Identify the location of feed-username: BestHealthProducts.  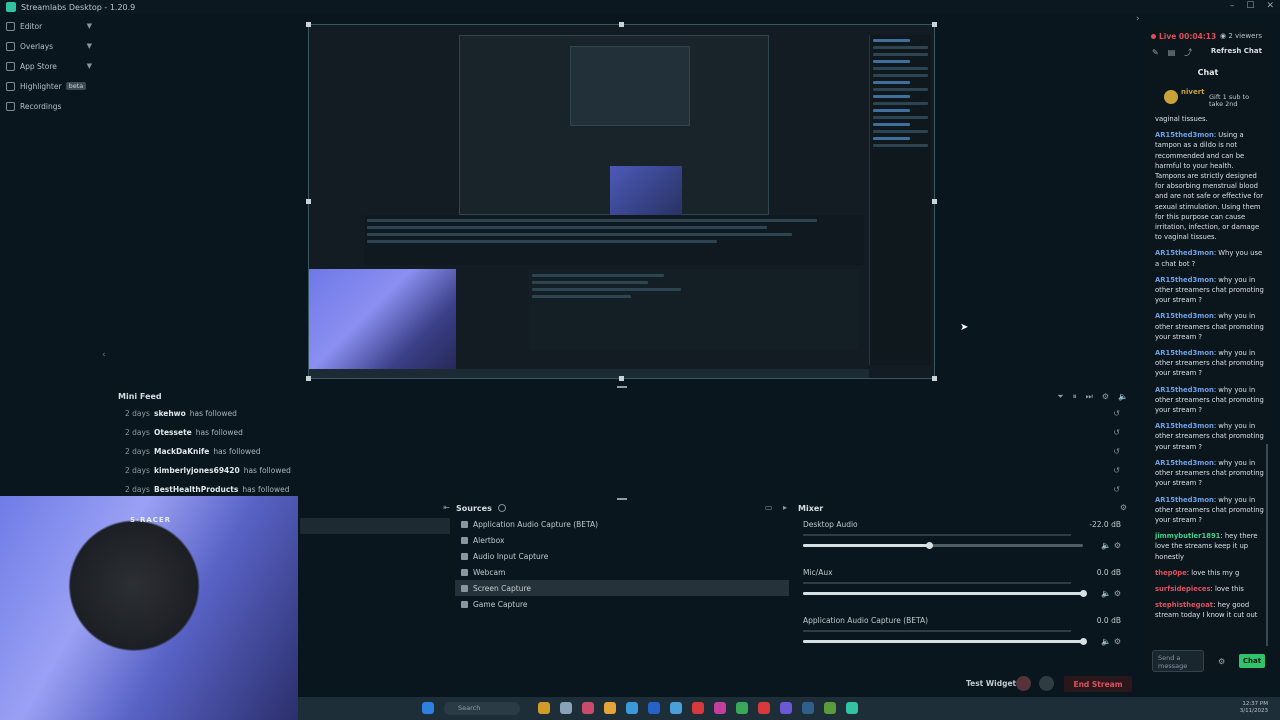
(196, 489).